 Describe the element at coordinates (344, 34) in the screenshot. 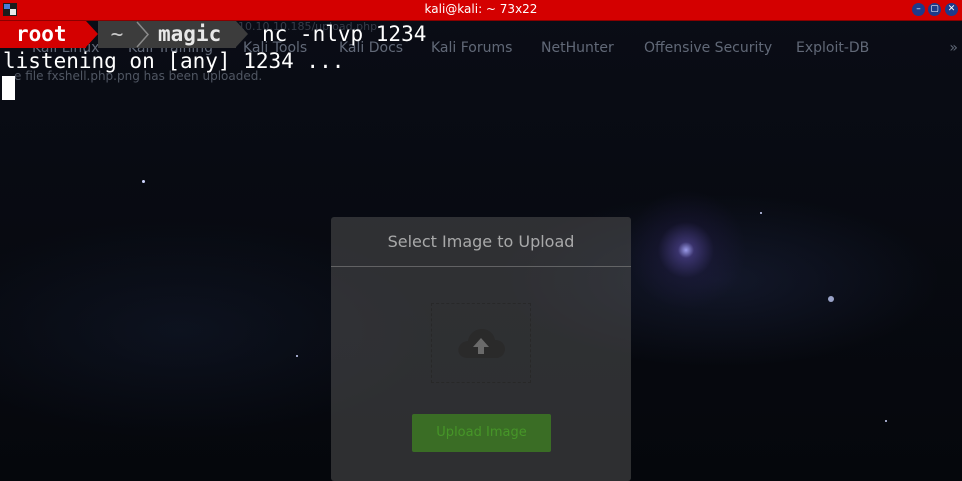

I see `command-text: nc -nlvp 1234` at that location.